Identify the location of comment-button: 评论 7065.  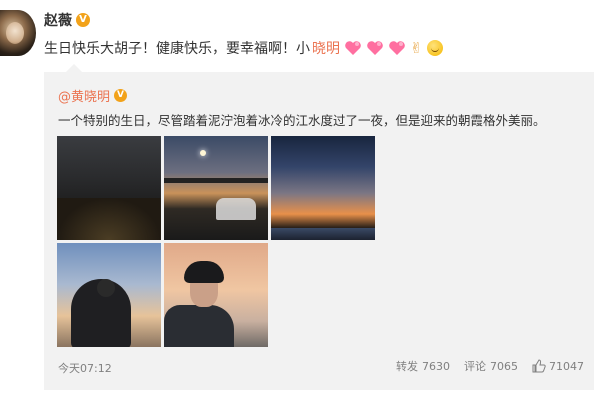
(491, 366).